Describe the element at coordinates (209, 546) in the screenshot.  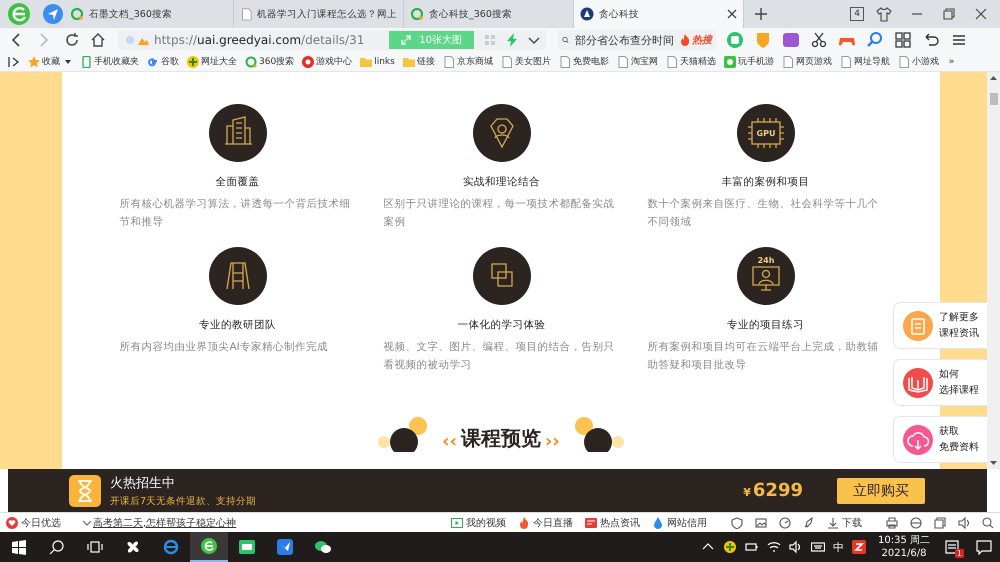
I see `browser-logo-icon` at that location.